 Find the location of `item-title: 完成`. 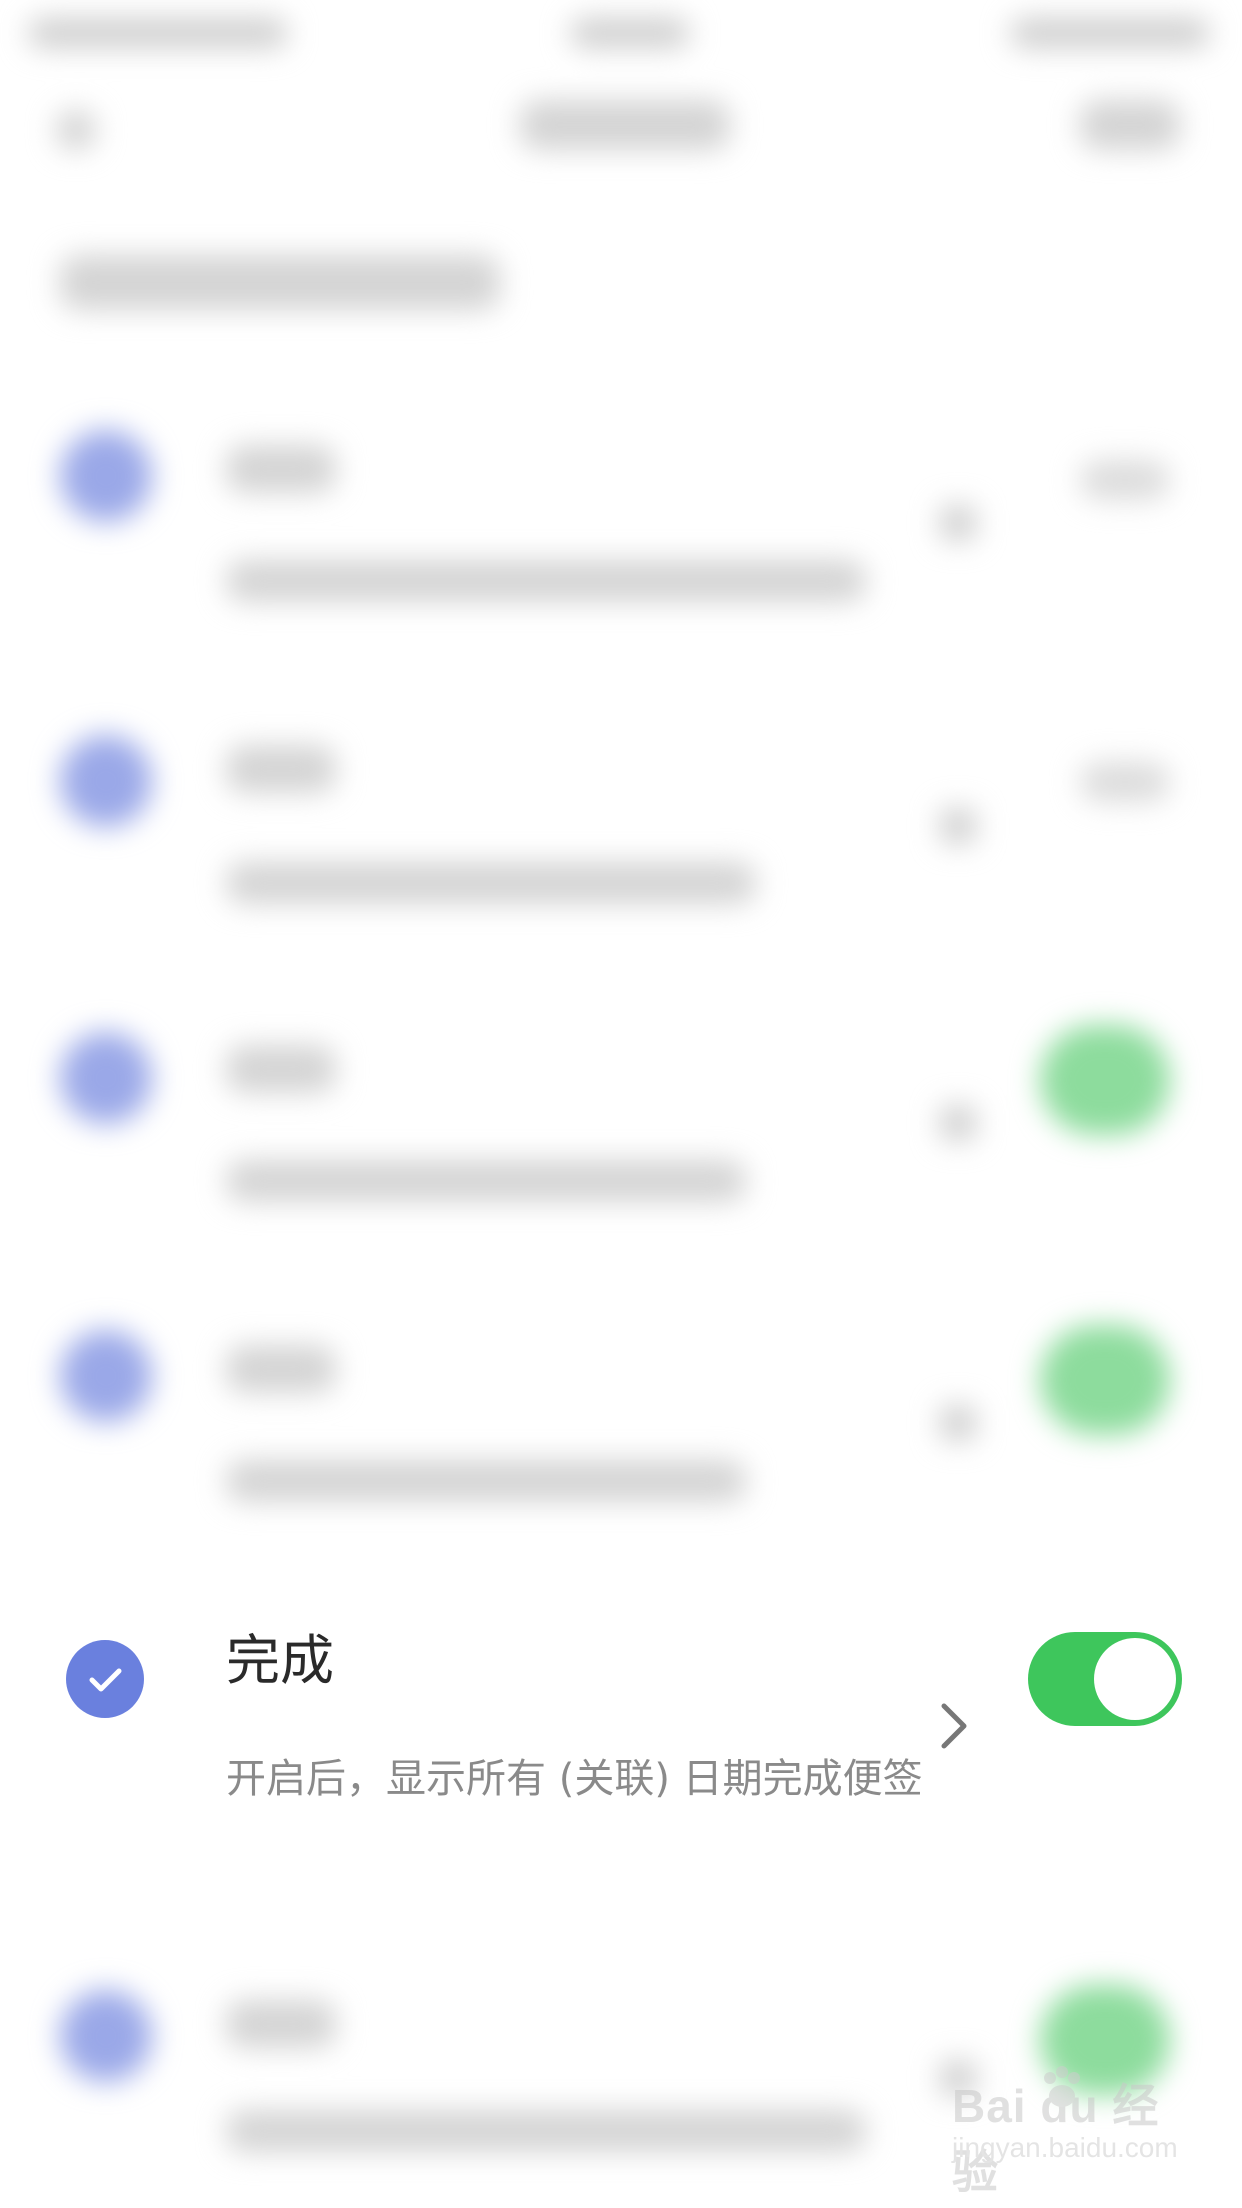

item-title: 完成 is located at coordinates (280, 1660).